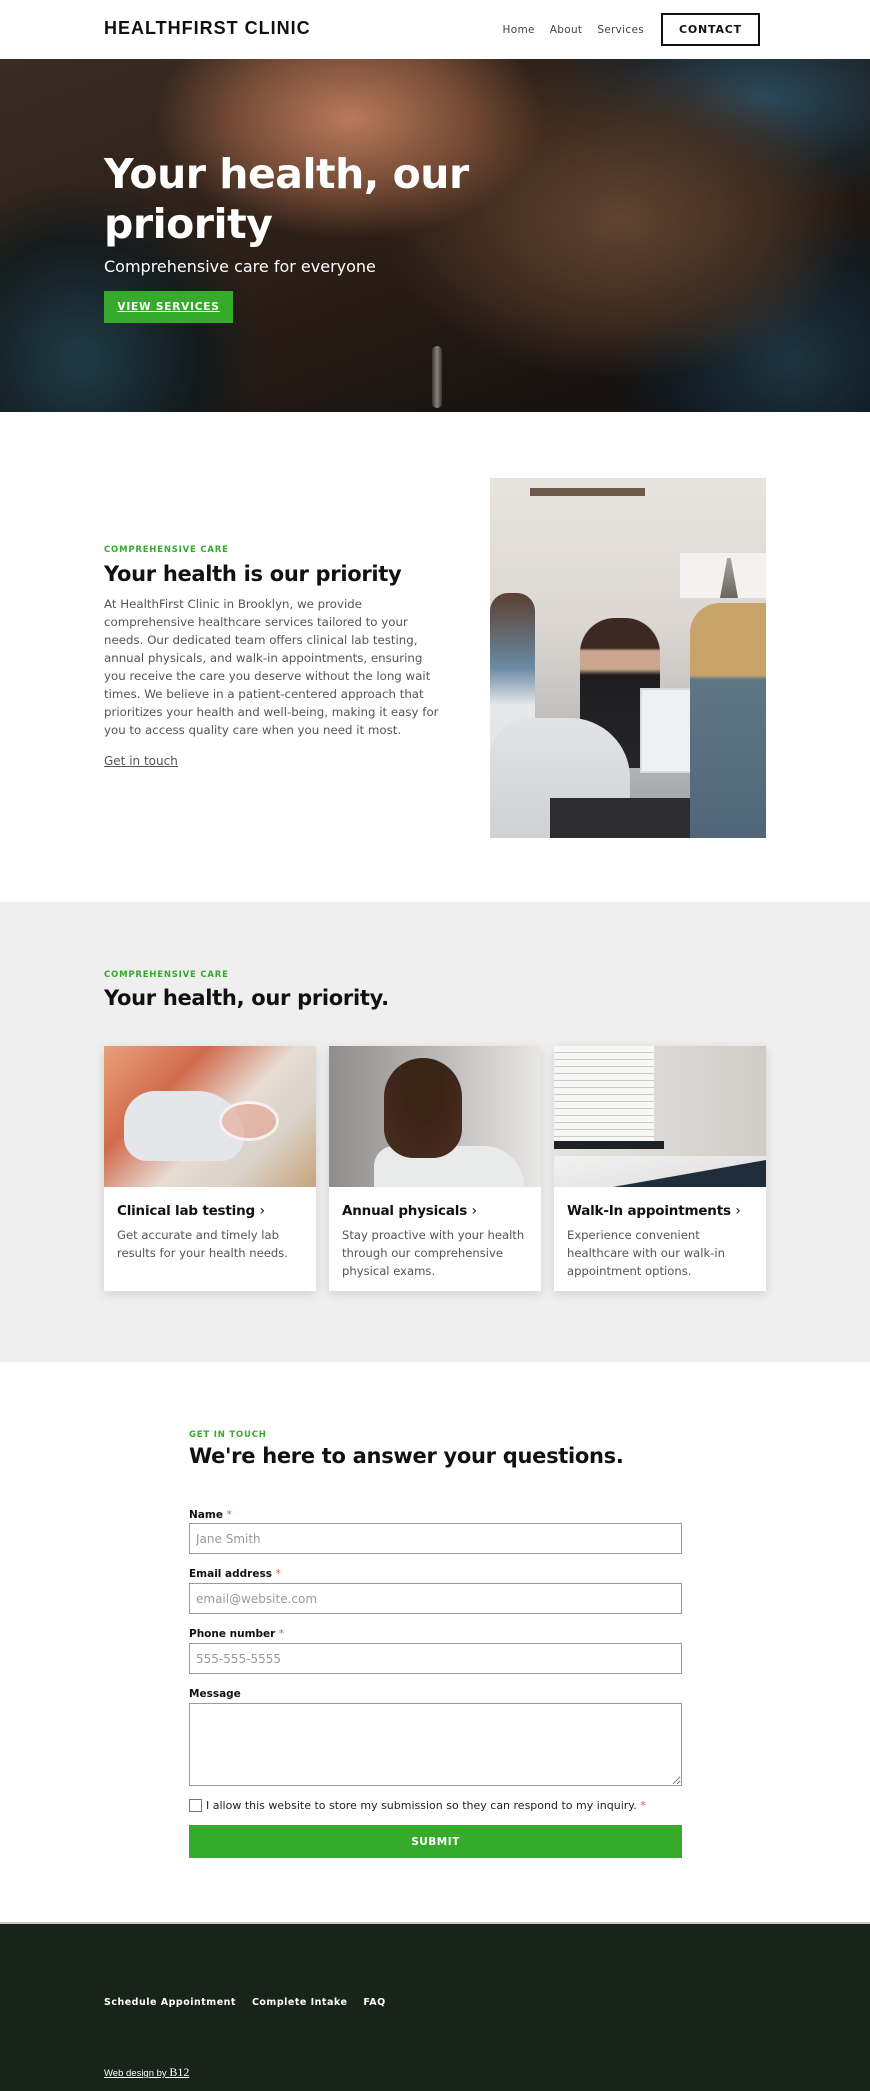 The image size is (870, 2091). What do you see at coordinates (435, 1841) in the screenshot?
I see `submit-button: SUBMIT` at bounding box center [435, 1841].